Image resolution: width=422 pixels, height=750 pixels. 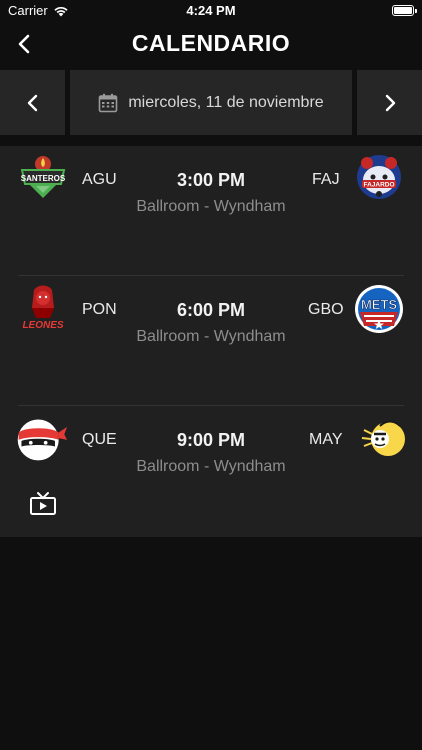 I want to click on current-date-label: miercoles, 11 de noviembre, so click(x=226, y=102).